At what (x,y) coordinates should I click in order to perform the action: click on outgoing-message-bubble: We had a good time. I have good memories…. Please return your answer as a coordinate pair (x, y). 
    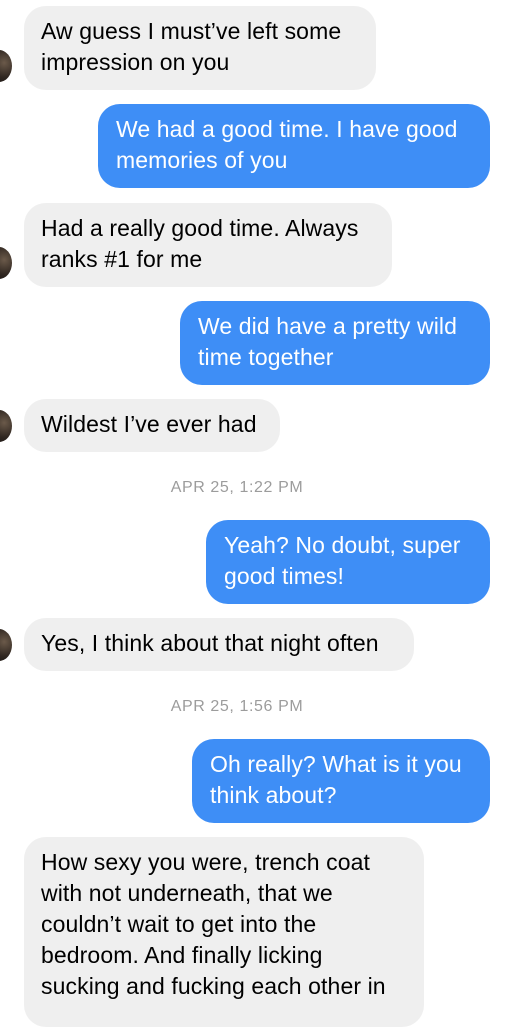
    Looking at the image, I should click on (294, 146).